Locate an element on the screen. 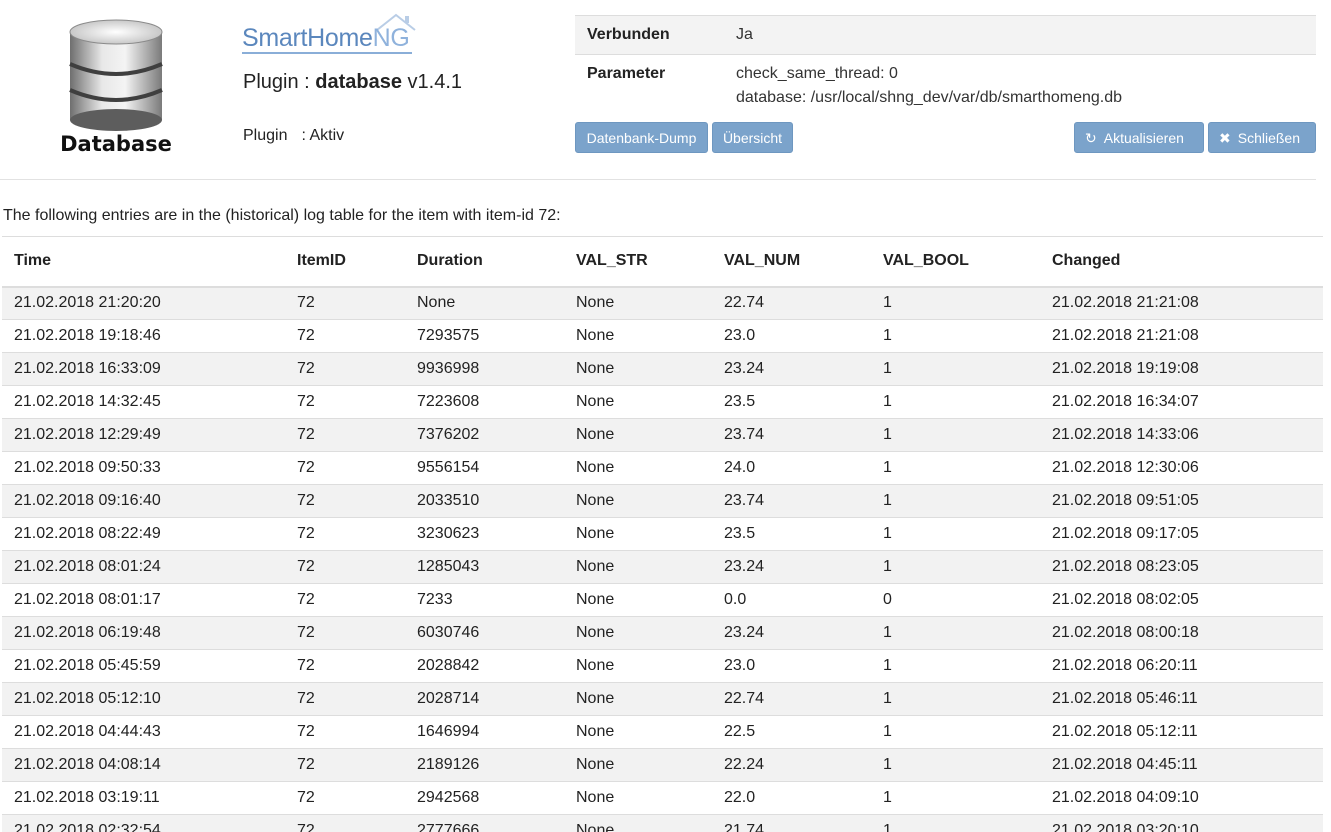 Image resolution: width=1331 pixels, height=832 pixels. plugin-title-name: database is located at coordinates (358, 82).